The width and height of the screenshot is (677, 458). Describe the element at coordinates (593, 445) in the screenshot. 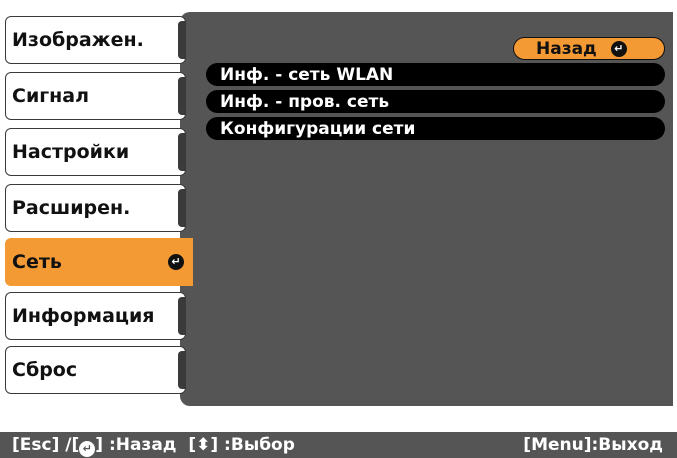

I see `menu-exit-hint: [Menu]:Выход` at that location.